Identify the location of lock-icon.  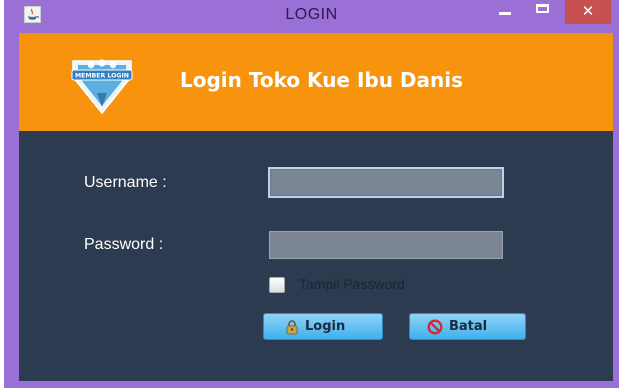
(292, 327).